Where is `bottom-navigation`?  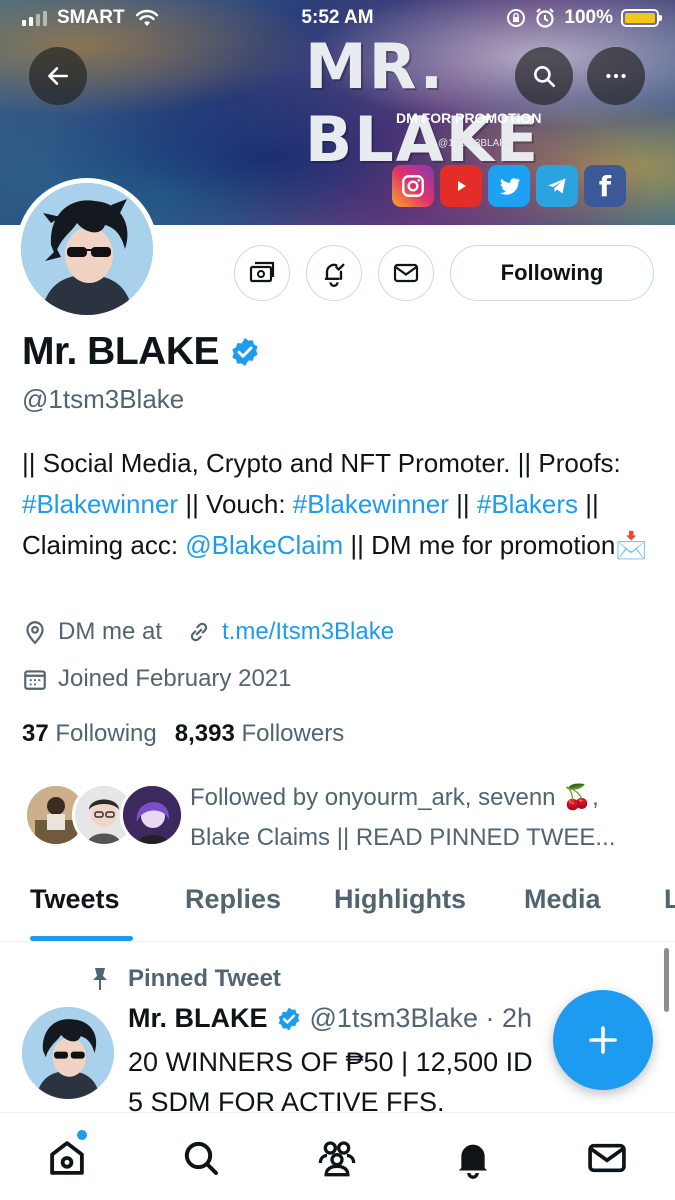 bottom-navigation is located at coordinates (337, 1156).